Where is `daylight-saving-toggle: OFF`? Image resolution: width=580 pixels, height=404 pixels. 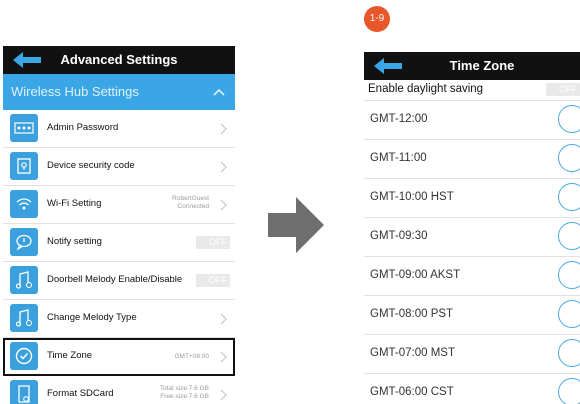
daylight-saving-toggle: OFF is located at coordinates (563, 89).